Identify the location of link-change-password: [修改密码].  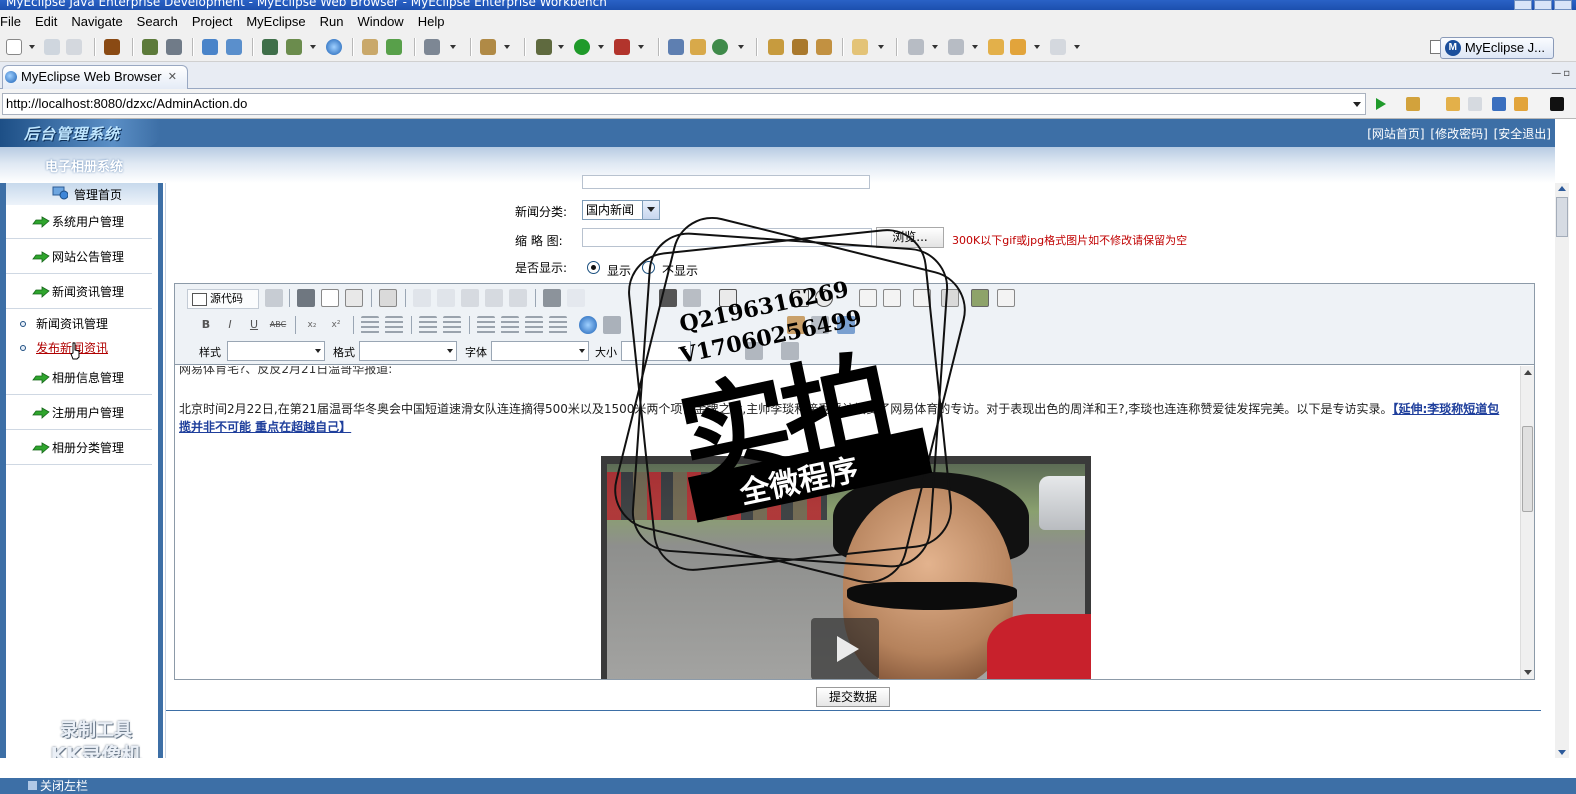
(1458, 134).